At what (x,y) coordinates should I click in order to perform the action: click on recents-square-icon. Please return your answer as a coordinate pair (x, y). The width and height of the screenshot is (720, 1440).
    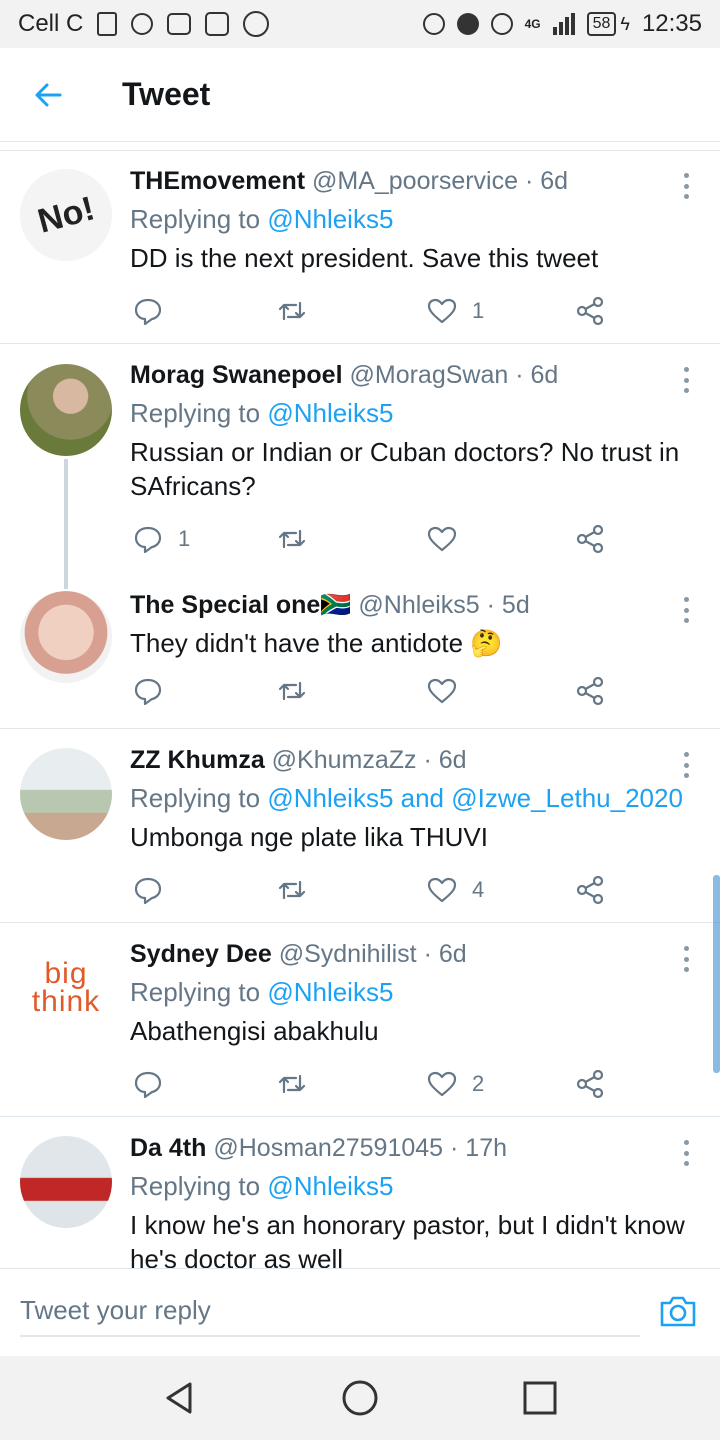
    Looking at the image, I should click on (540, 1398).